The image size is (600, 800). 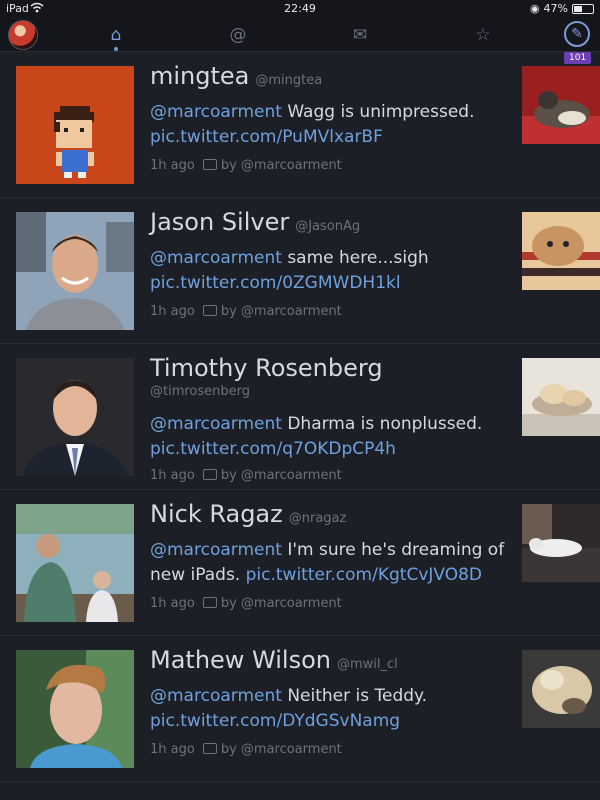 I want to click on author-line: Nick Ragaz @nragaz, so click(x=330, y=514).